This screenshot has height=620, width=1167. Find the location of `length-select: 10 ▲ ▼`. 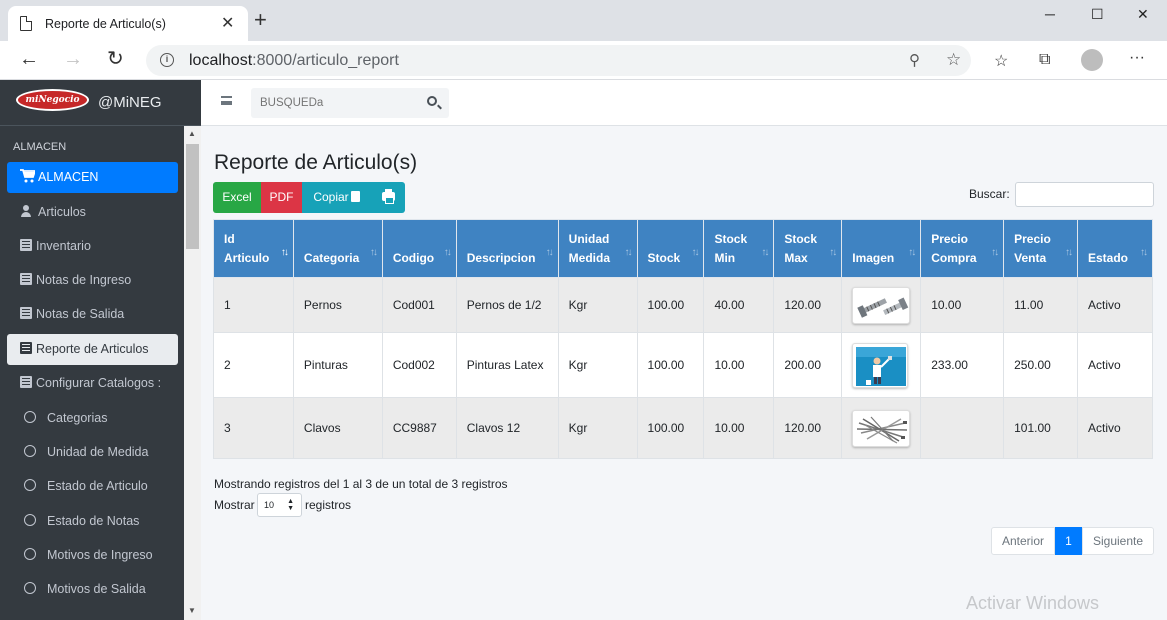

length-select: 10 ▲ ▼ is located at coordinates (279, 505).